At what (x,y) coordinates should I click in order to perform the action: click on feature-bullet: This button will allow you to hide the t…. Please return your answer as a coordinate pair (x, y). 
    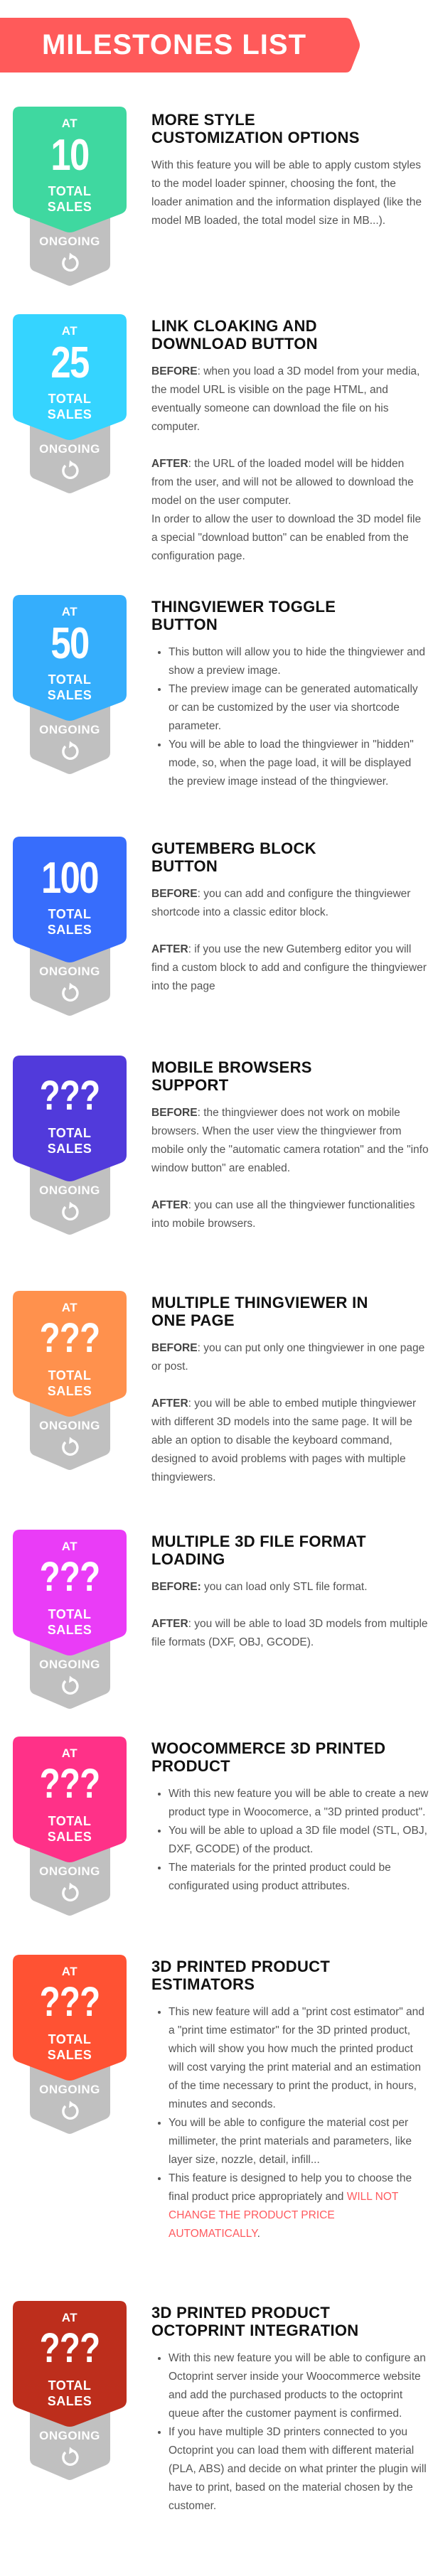
    Looking at the image, I should click on (299, 661).